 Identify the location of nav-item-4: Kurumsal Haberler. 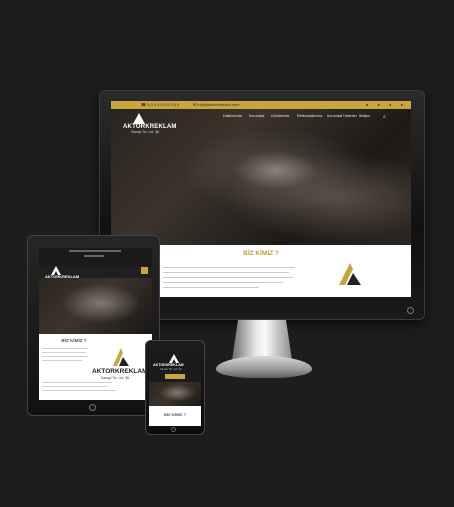
(342, 116).